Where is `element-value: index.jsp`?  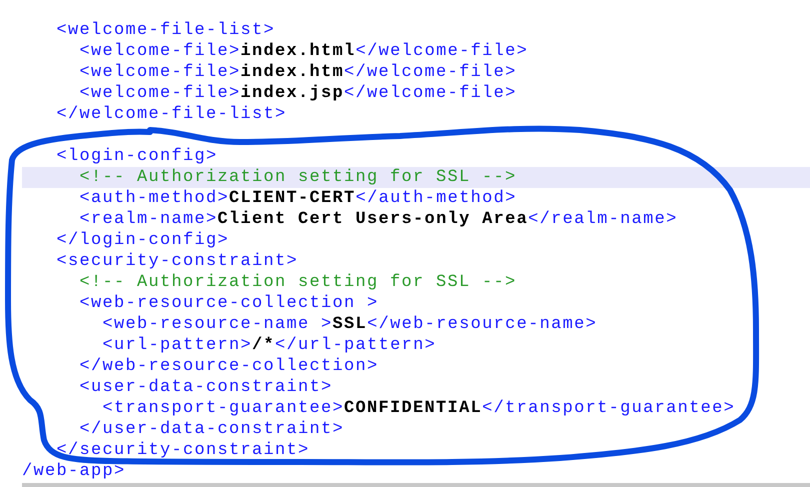 element-value: index.jsp is located at coordinates (292, 93).